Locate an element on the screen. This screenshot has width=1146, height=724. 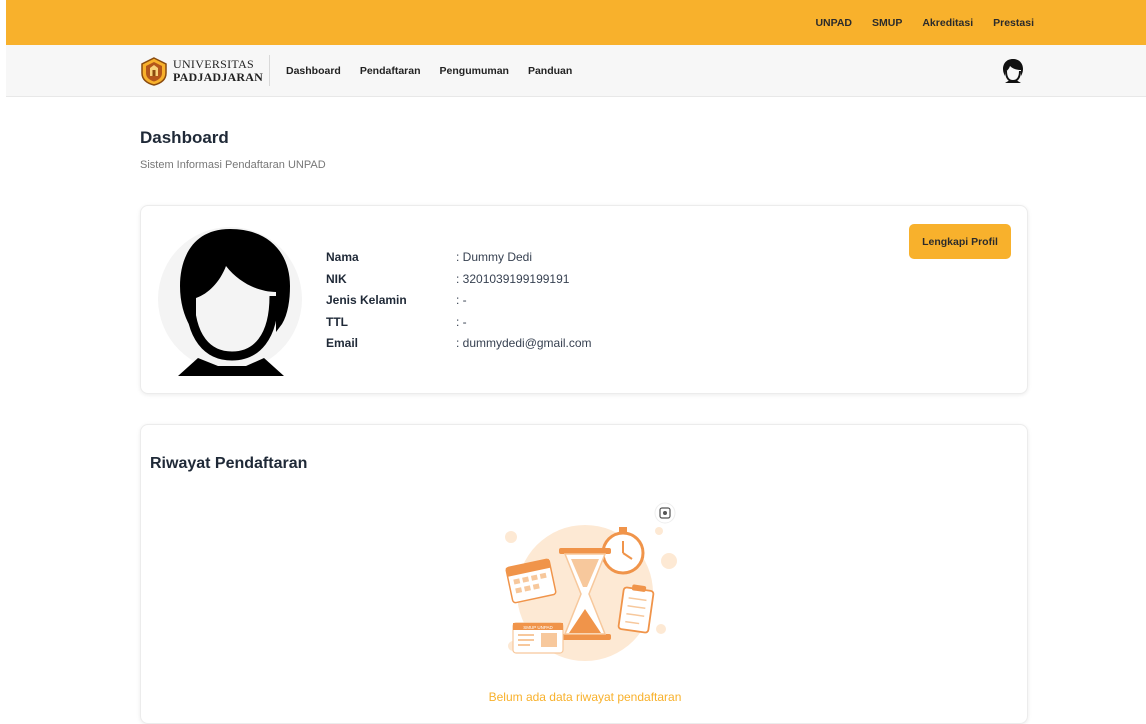
field-label: Email is located at coordinates (342, 343).